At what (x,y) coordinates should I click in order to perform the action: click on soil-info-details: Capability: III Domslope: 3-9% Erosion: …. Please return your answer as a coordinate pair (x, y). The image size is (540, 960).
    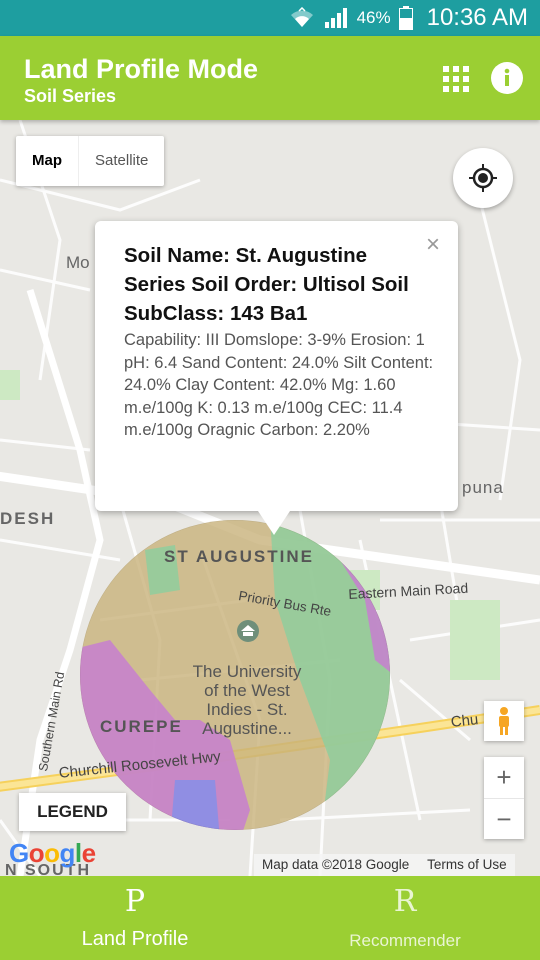
    Looking at the image, I should click on (279, 385).